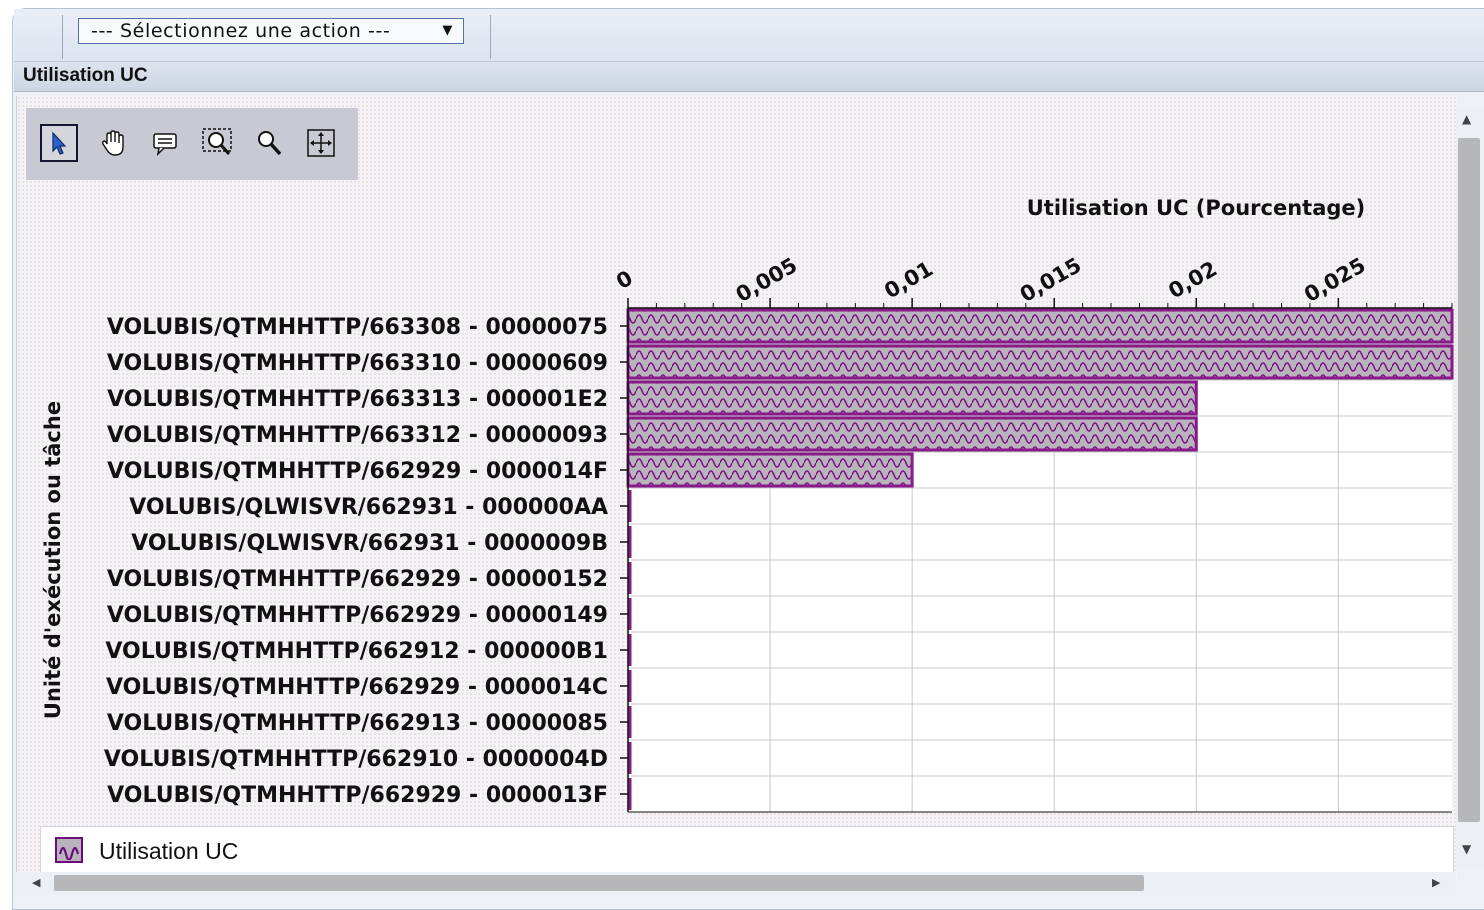 The image size is (1484, 910). Describe the element at coordinates (356, 759) in the screenshot. I see `y-category-label: VOLUBIS/QTMHHTTP/662910 - 0000004D` at that location.